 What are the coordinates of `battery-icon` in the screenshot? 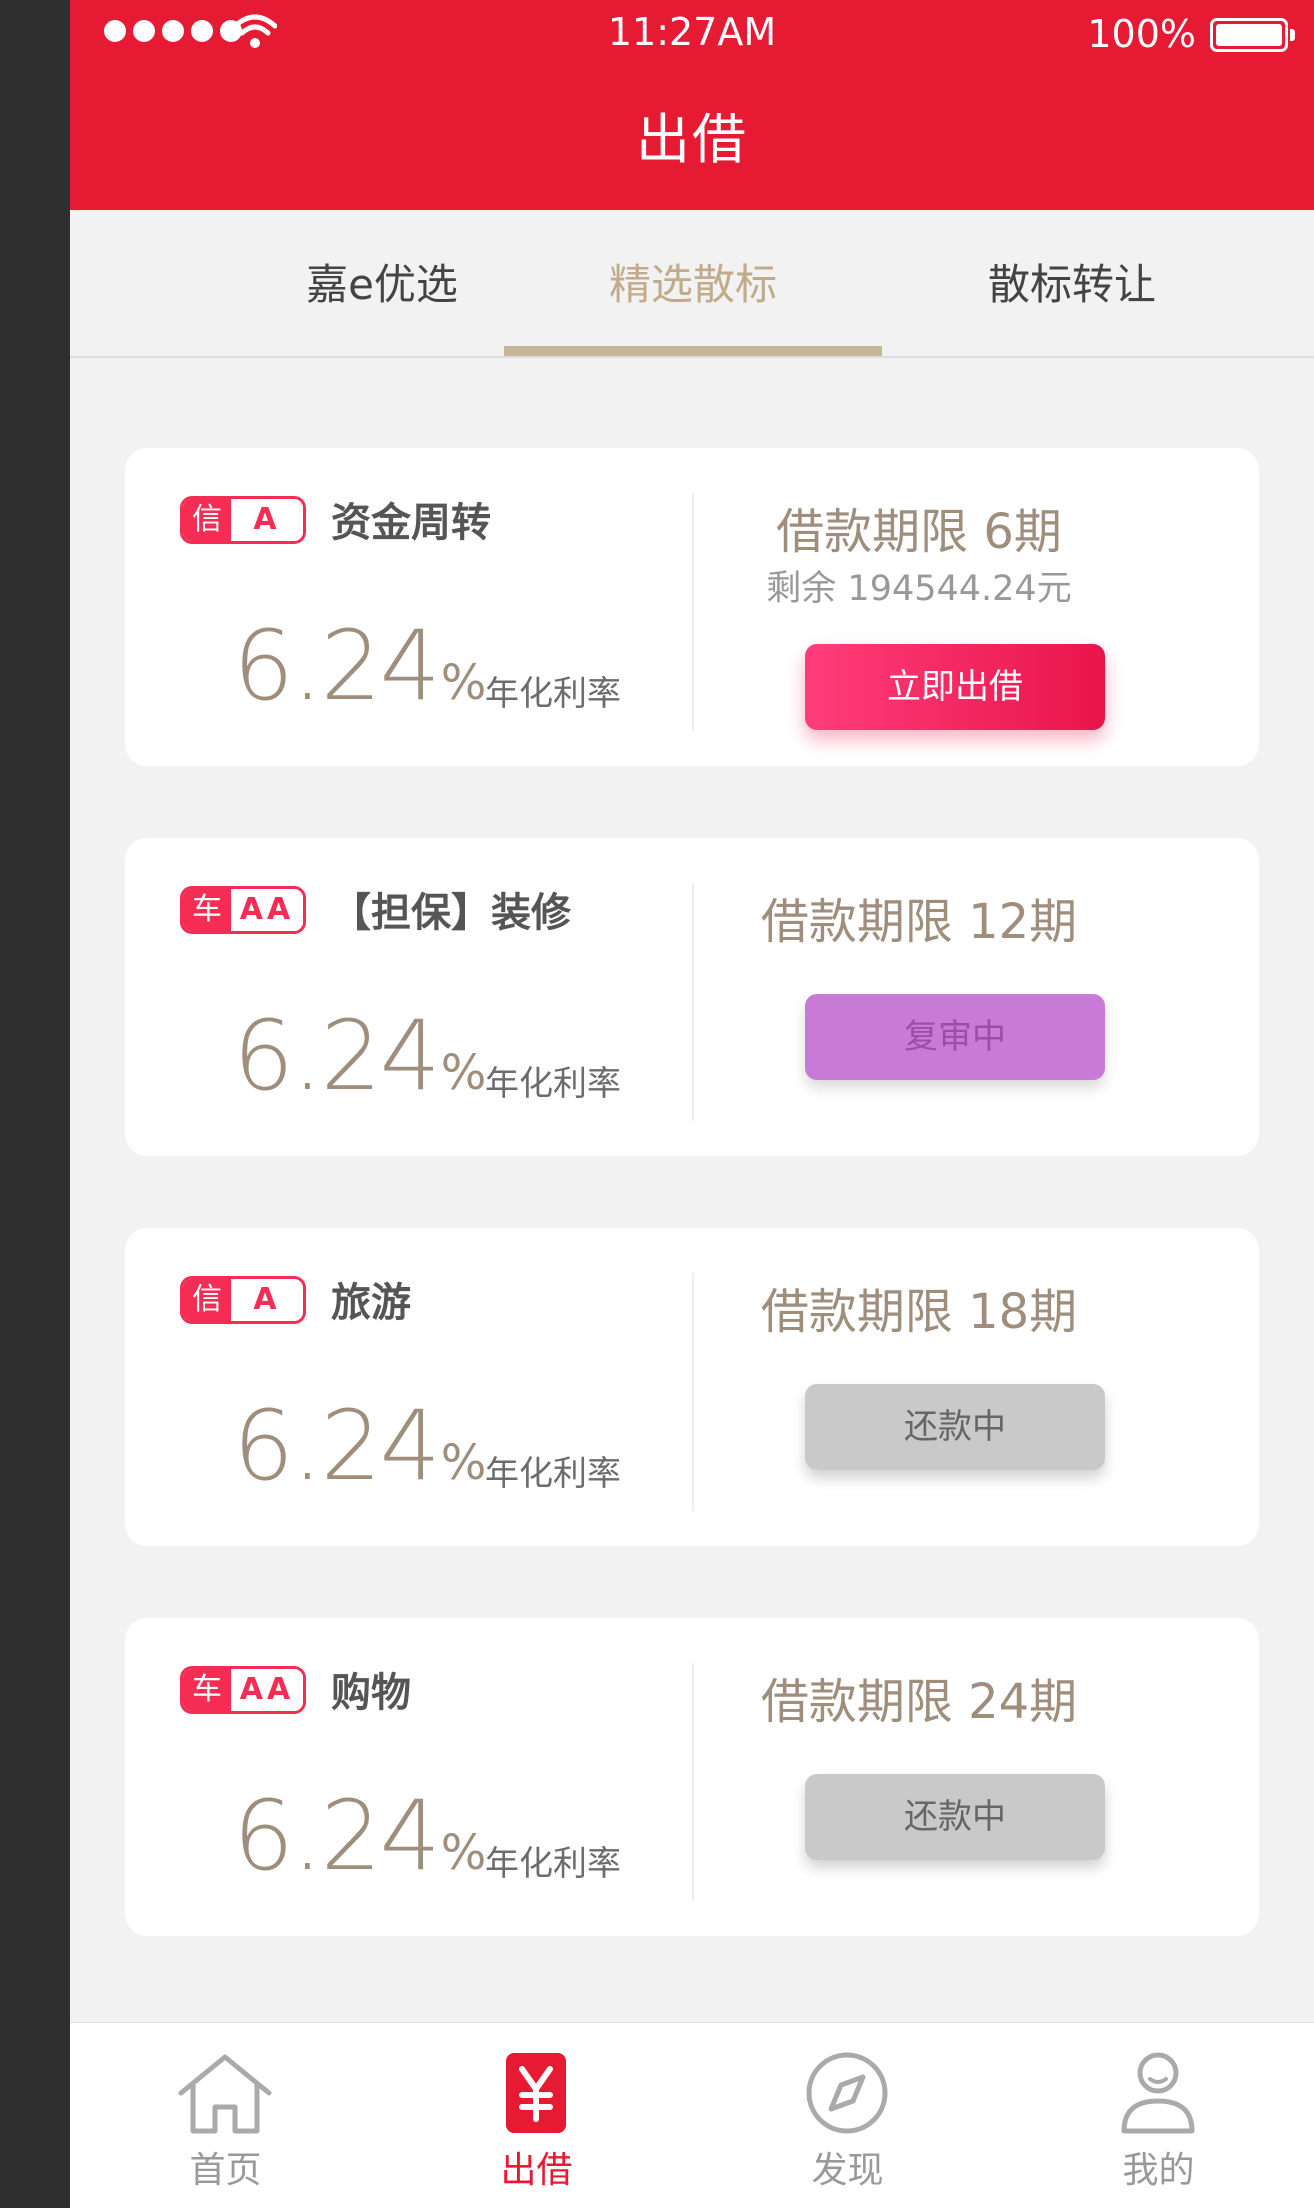 It's located at (1252, 35).